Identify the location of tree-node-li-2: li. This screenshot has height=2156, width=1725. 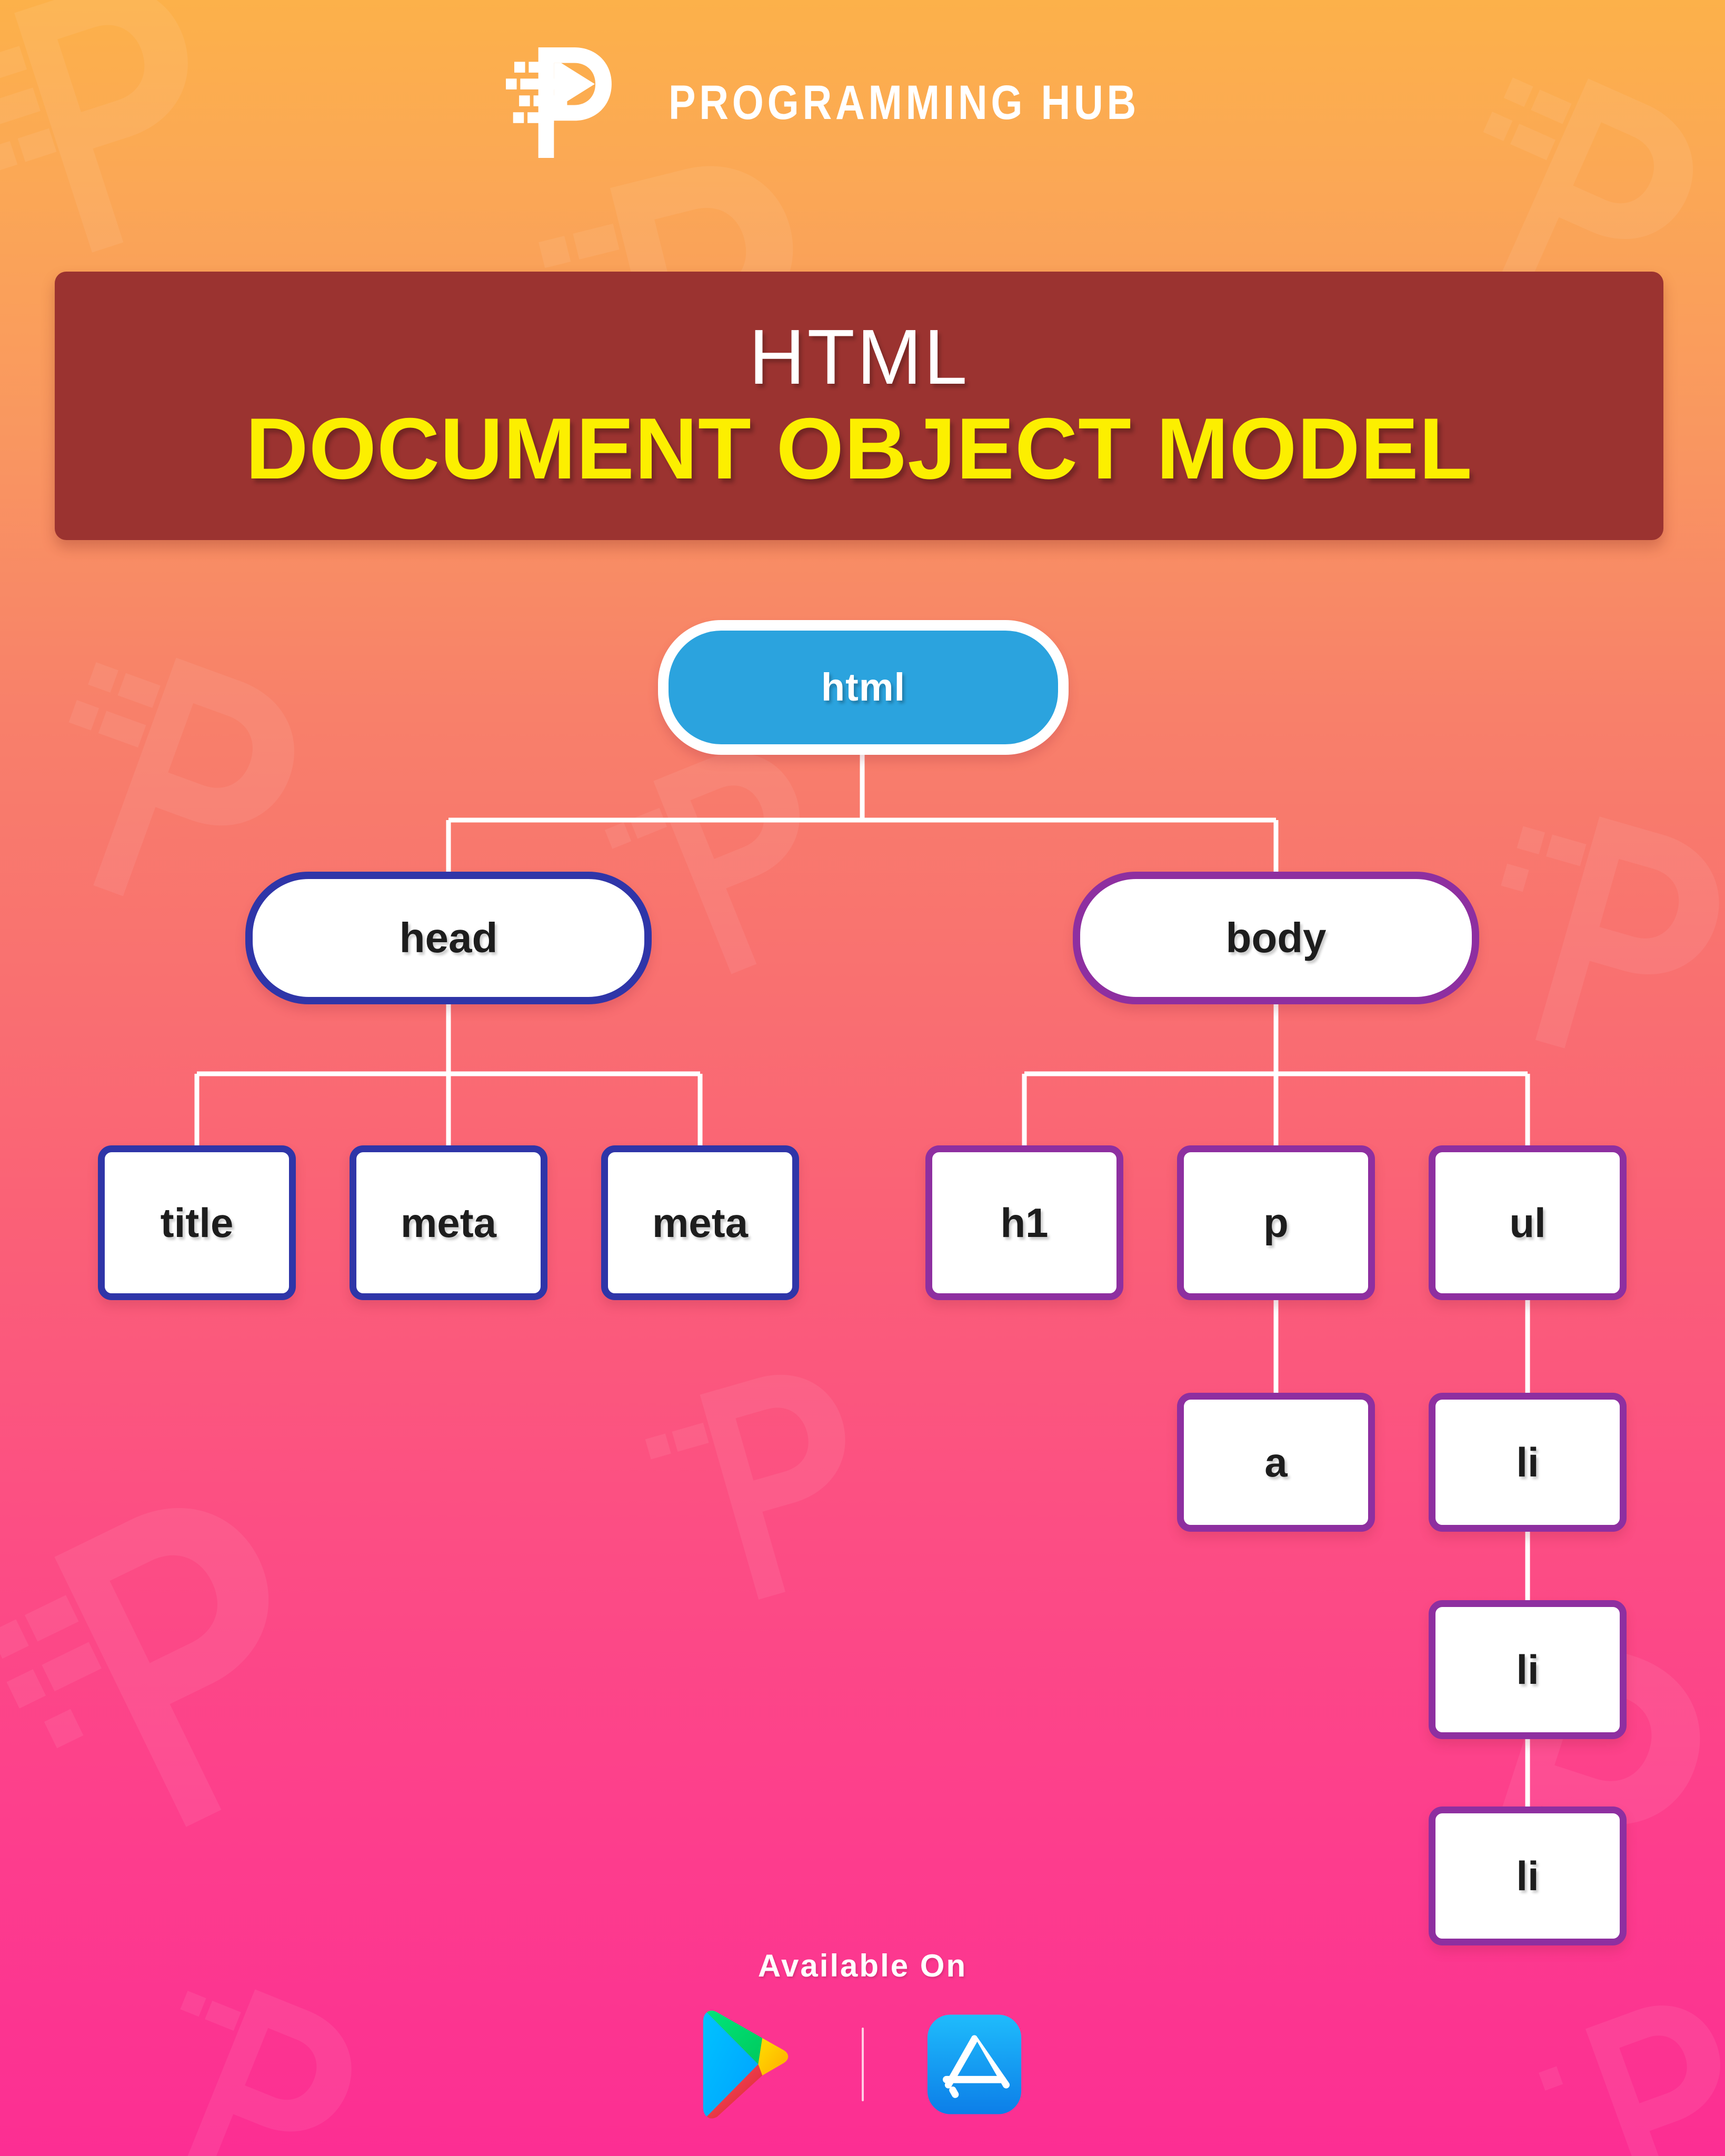
(1528, 1669).